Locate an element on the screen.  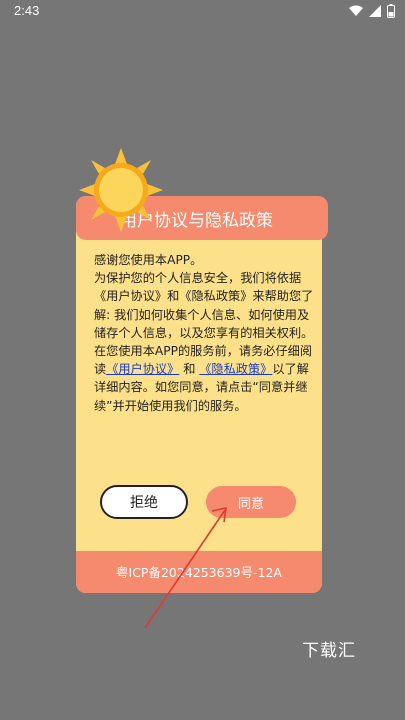
icp-number: 粤ICP备2024253639号-12A is located at coordinates (199, 572).